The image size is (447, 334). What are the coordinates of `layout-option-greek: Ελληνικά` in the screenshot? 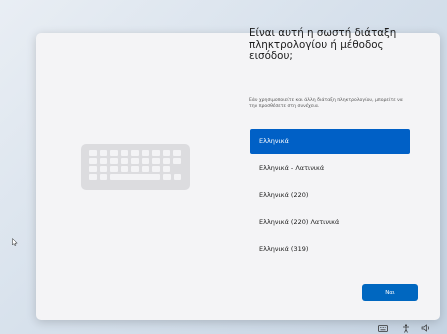 It's located at (330, 141).